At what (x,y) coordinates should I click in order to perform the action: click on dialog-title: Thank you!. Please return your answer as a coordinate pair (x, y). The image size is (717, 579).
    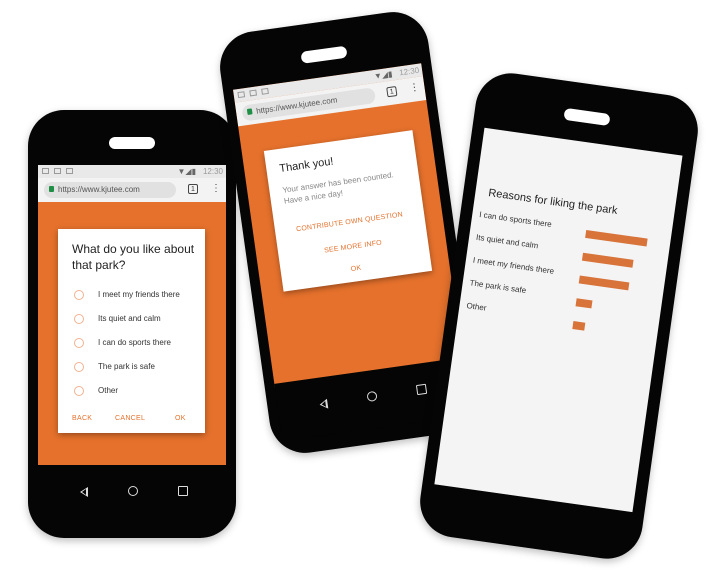
    Looking at the image, I should click on (306, 165).